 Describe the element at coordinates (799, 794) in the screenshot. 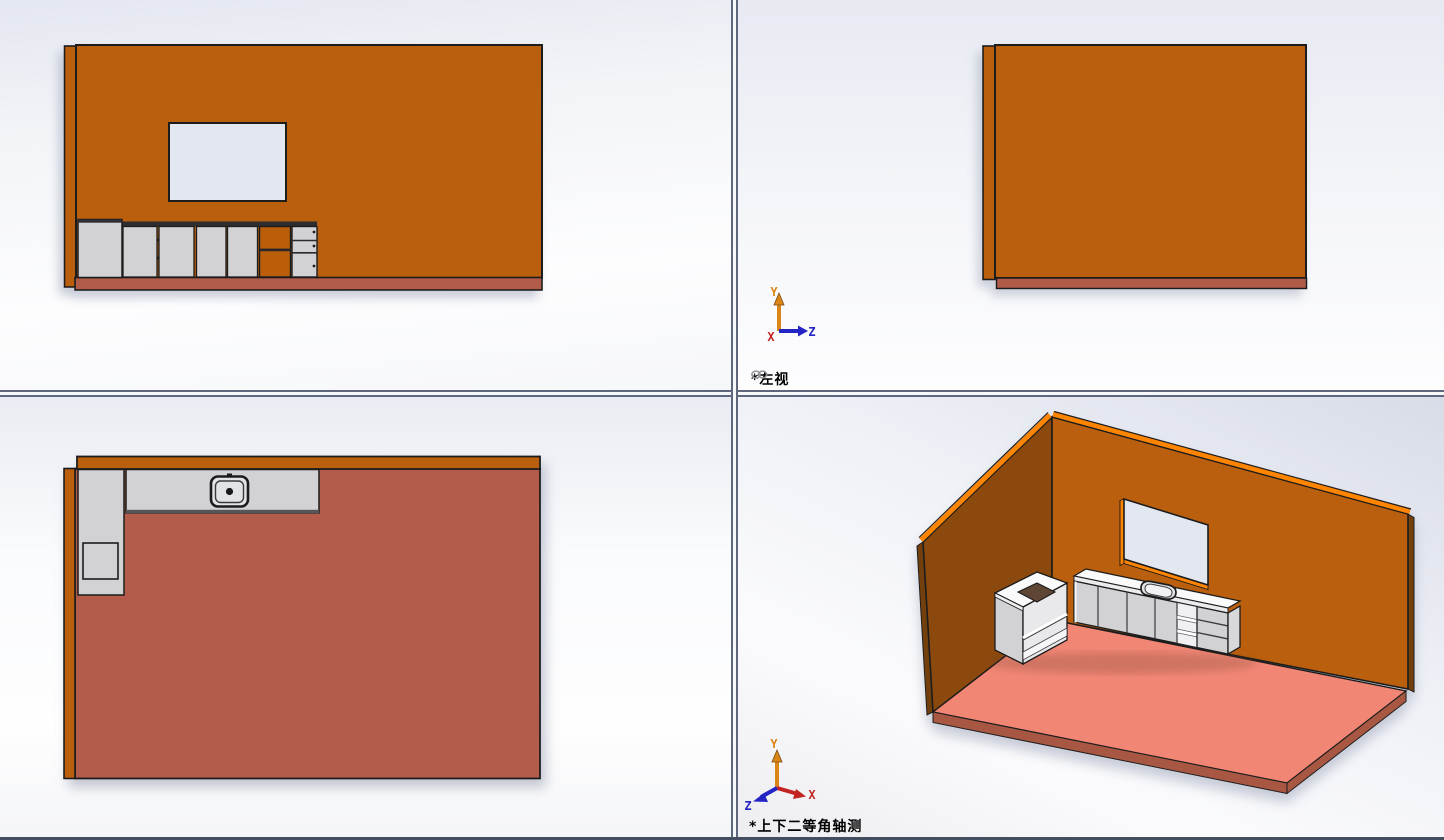

I see `x-axis-arrow` at that location.